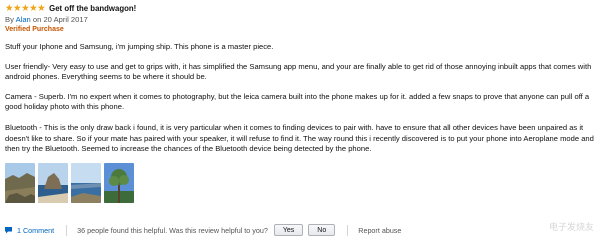 Image resolution: width=600 pixels, height=242 pixels. I want to click on review-title: Get off the bandwagon!, so click(92, 8).